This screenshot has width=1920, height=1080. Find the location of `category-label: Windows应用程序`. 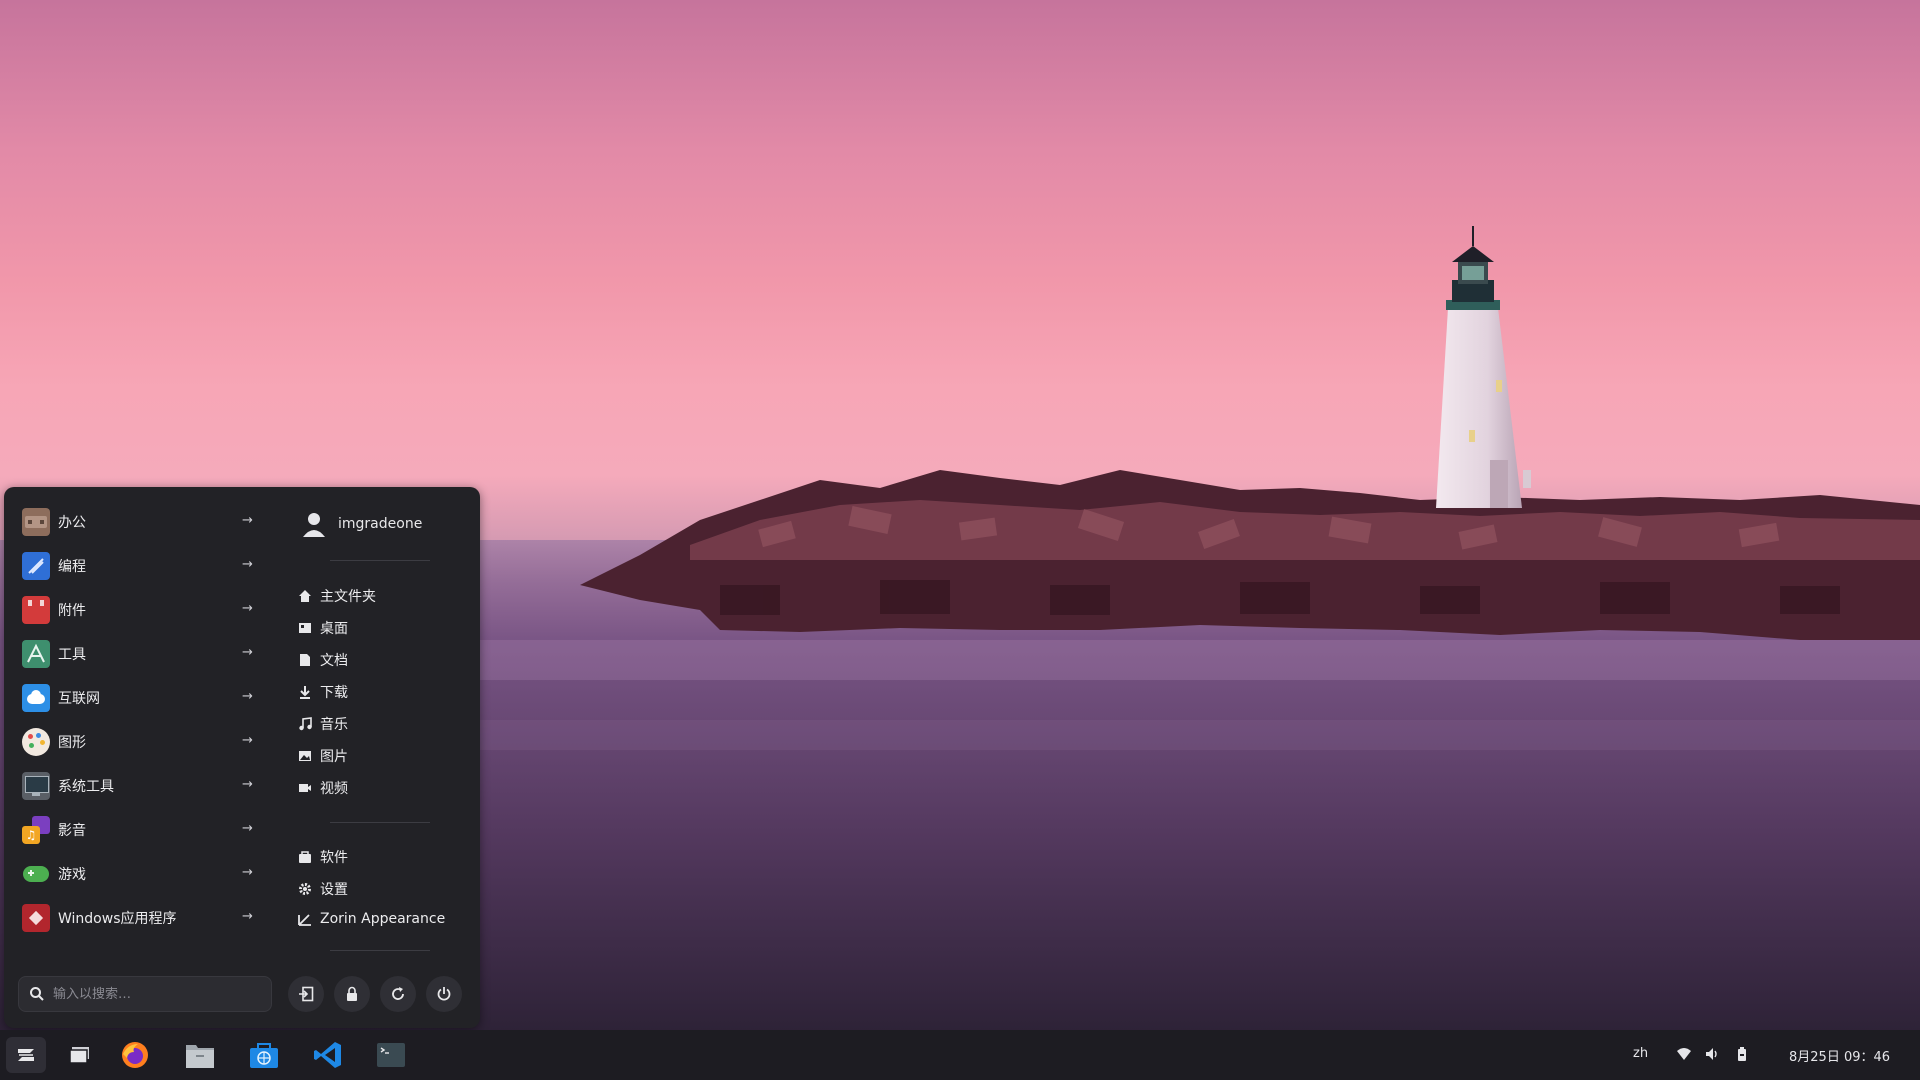

category-label: Windows应用程序 is located at coordinates (117, 919).